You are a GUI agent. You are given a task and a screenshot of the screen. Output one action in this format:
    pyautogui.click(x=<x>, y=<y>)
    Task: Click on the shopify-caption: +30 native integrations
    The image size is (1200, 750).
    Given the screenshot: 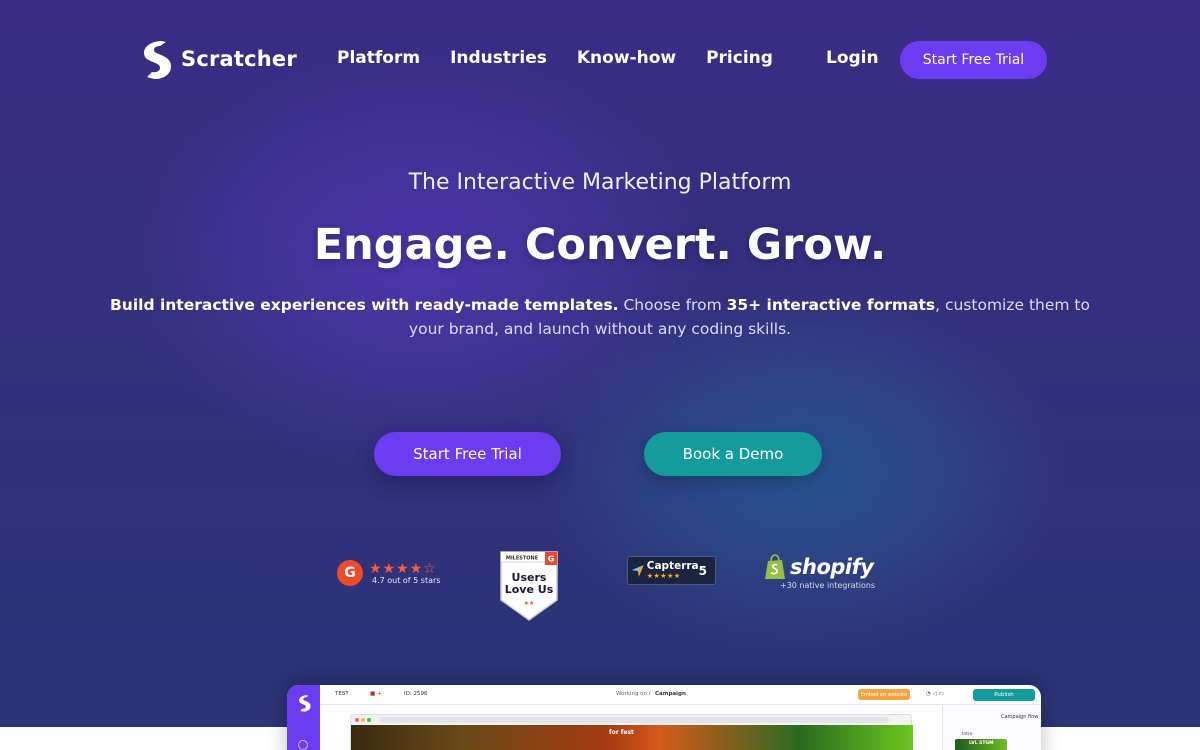 What is the action you would take?
    pyautogui.click(x=828, y=585)
    